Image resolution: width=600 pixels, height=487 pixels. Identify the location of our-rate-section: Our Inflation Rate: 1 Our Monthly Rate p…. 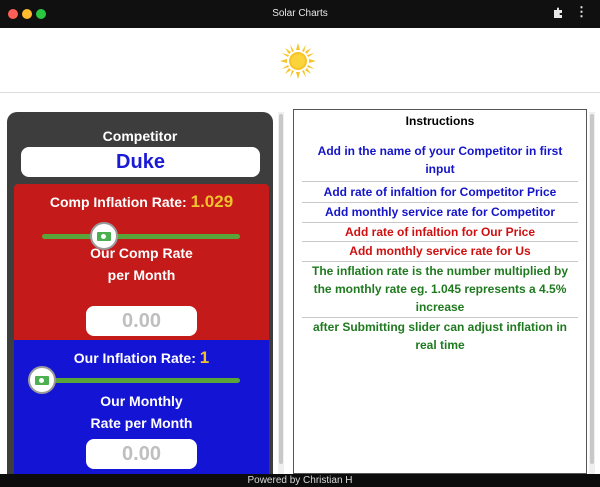
(141, 407).